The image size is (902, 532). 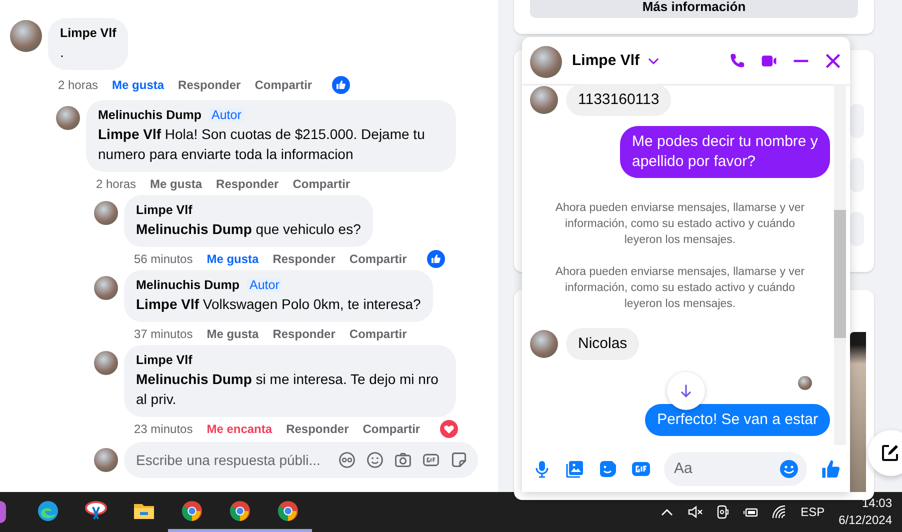 What do you see at coordinates (347, 460) in the screenshot?
I see `avatar-sticker-icon` at bounding box center [347, 460].